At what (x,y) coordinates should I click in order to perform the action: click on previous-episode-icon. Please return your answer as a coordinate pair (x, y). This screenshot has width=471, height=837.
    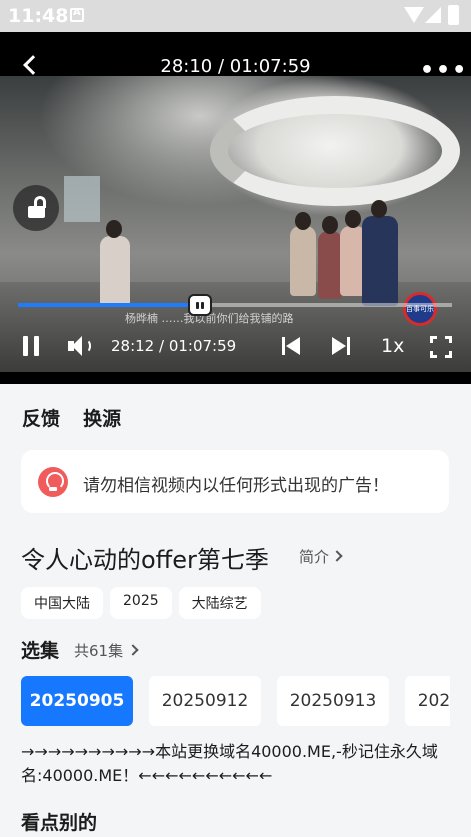
    Looking at the image, I should click on (292, 347).